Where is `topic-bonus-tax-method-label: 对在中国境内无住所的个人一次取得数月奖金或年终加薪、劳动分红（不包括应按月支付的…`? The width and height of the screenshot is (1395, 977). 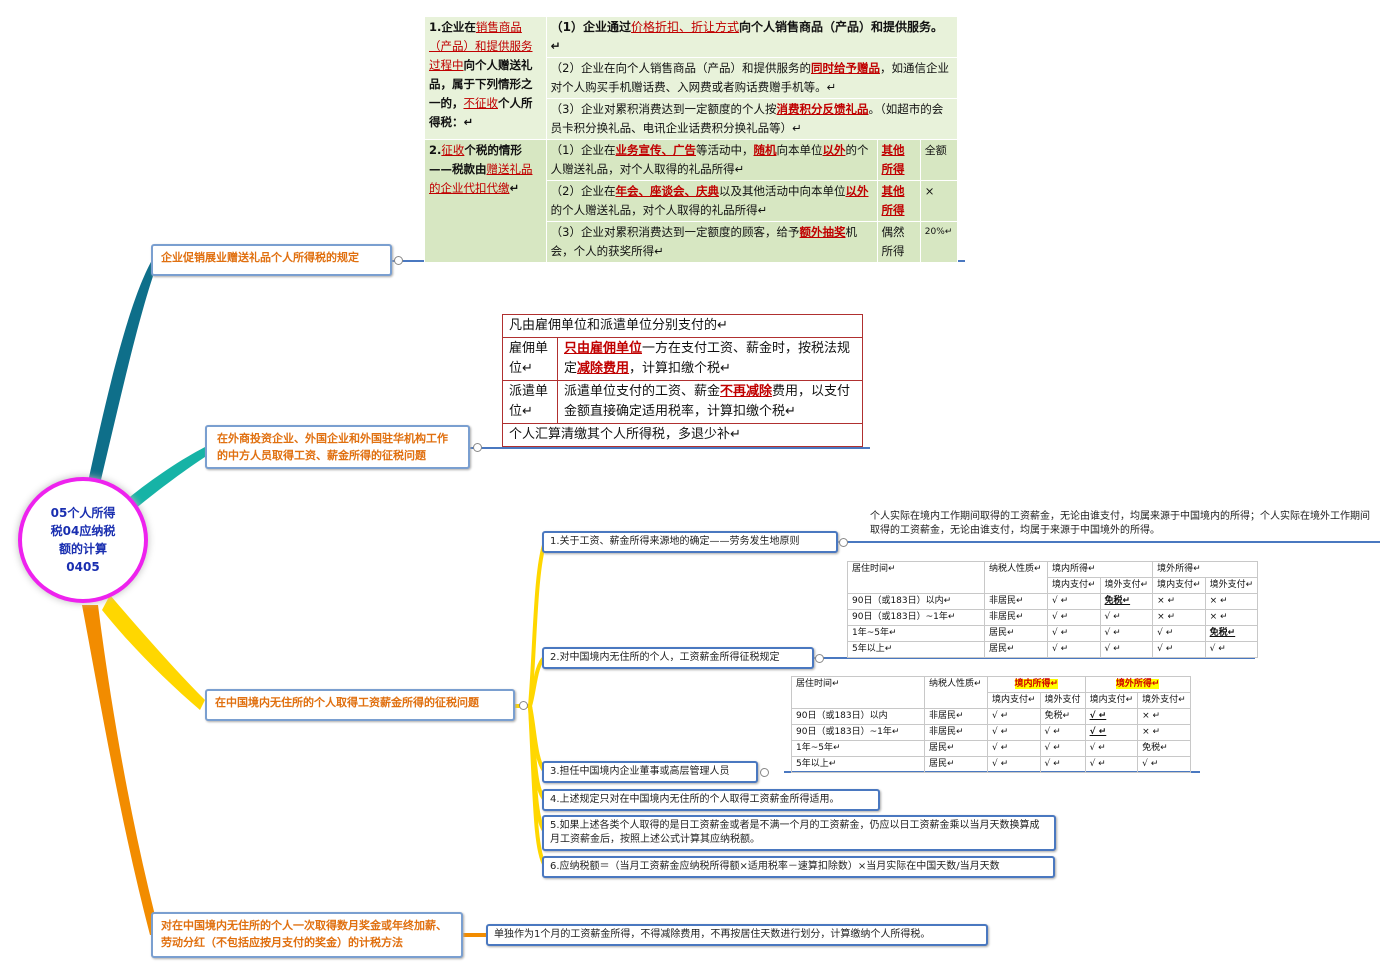
topic-bonus-tax-method-label: 对在中国境内无住所的个人一次取得数月奖金或年终加薪、劳动分红（不包括应按月支付的… is located at coordinates (304, 934).